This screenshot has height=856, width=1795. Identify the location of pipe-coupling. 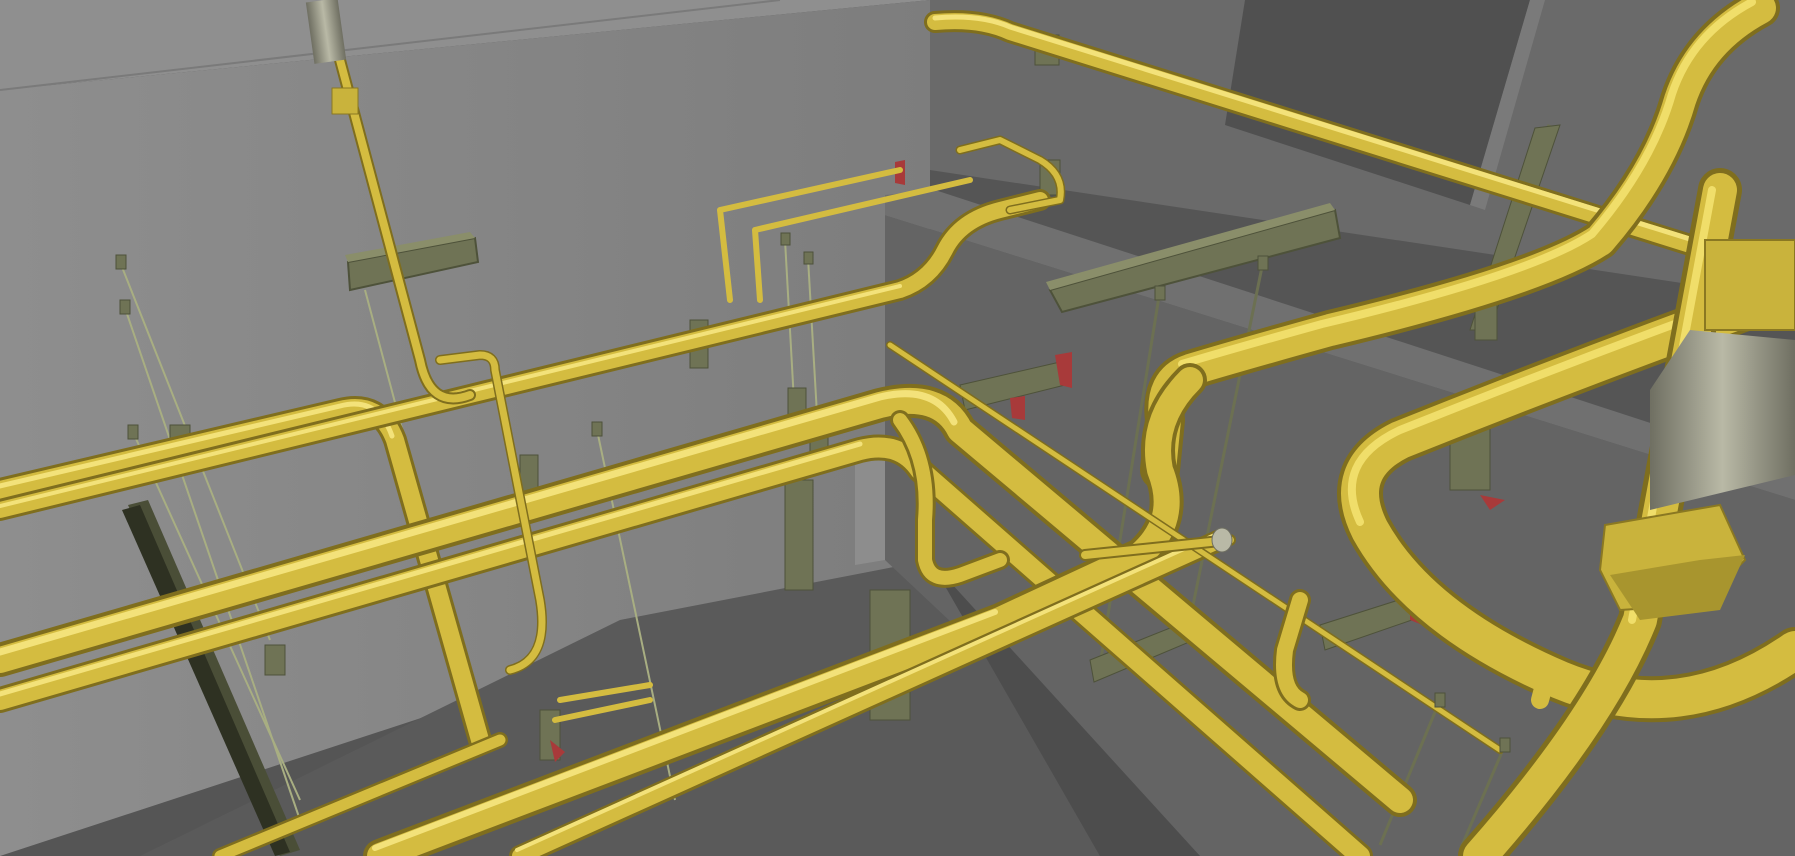
(345, 101).